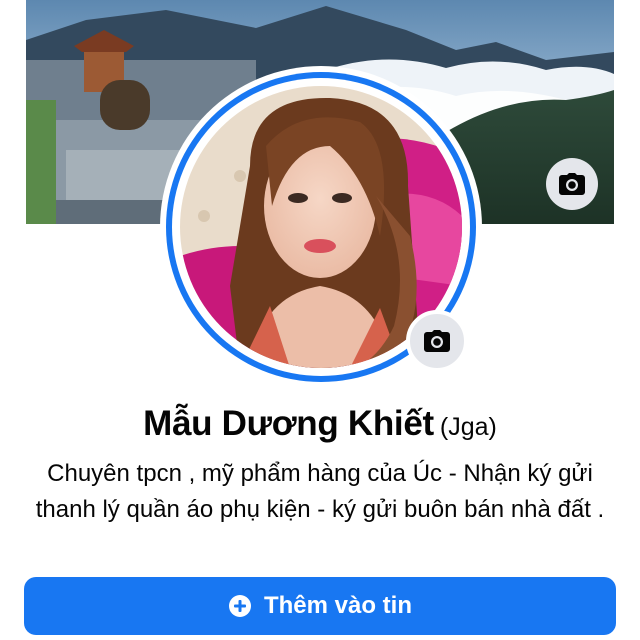 This screenshot has height=640, width=640. I want to click on profile-name: Mẫu Dương Khiết, so click(288, 423).